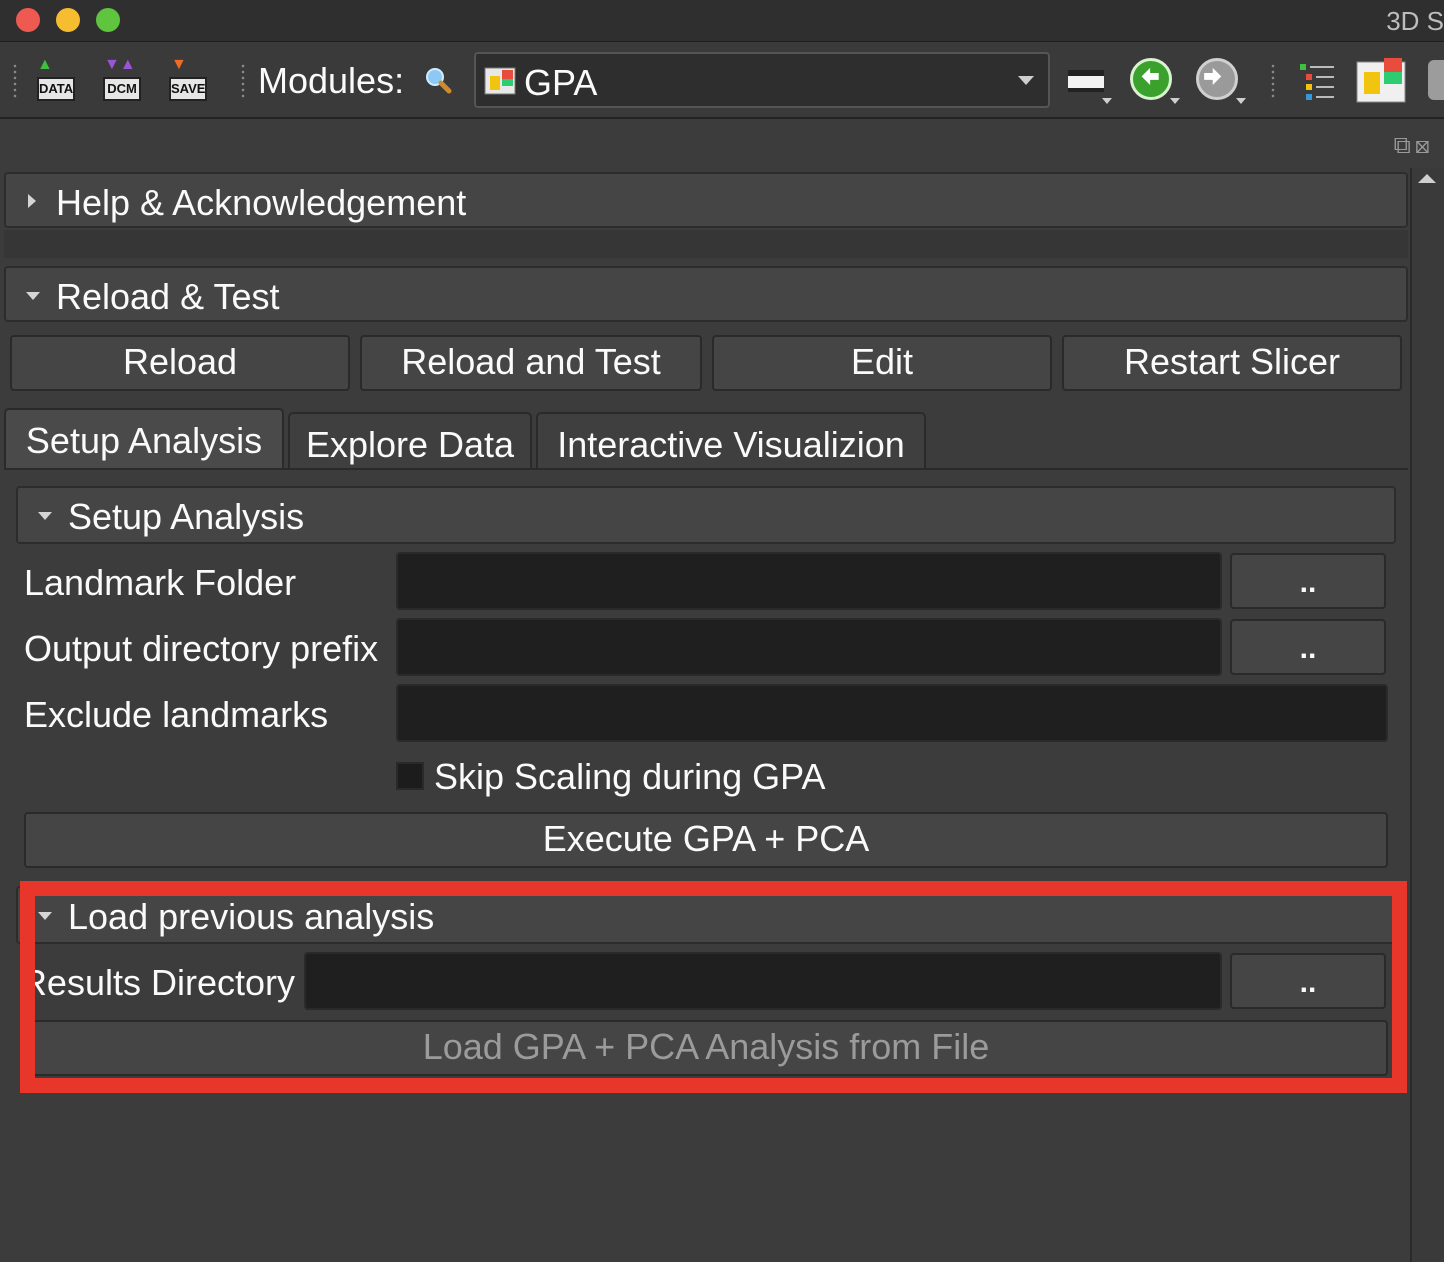 This screenshot has width=1444, height=1262. Describe the element at coordinates (188, 89) in the screenshot. I see `save-icon: SAVE` at that location.